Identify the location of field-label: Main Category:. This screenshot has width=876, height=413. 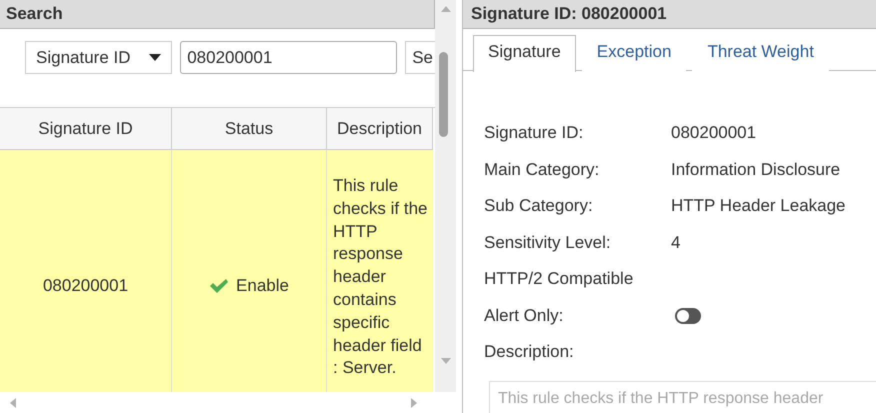
(542, 170).